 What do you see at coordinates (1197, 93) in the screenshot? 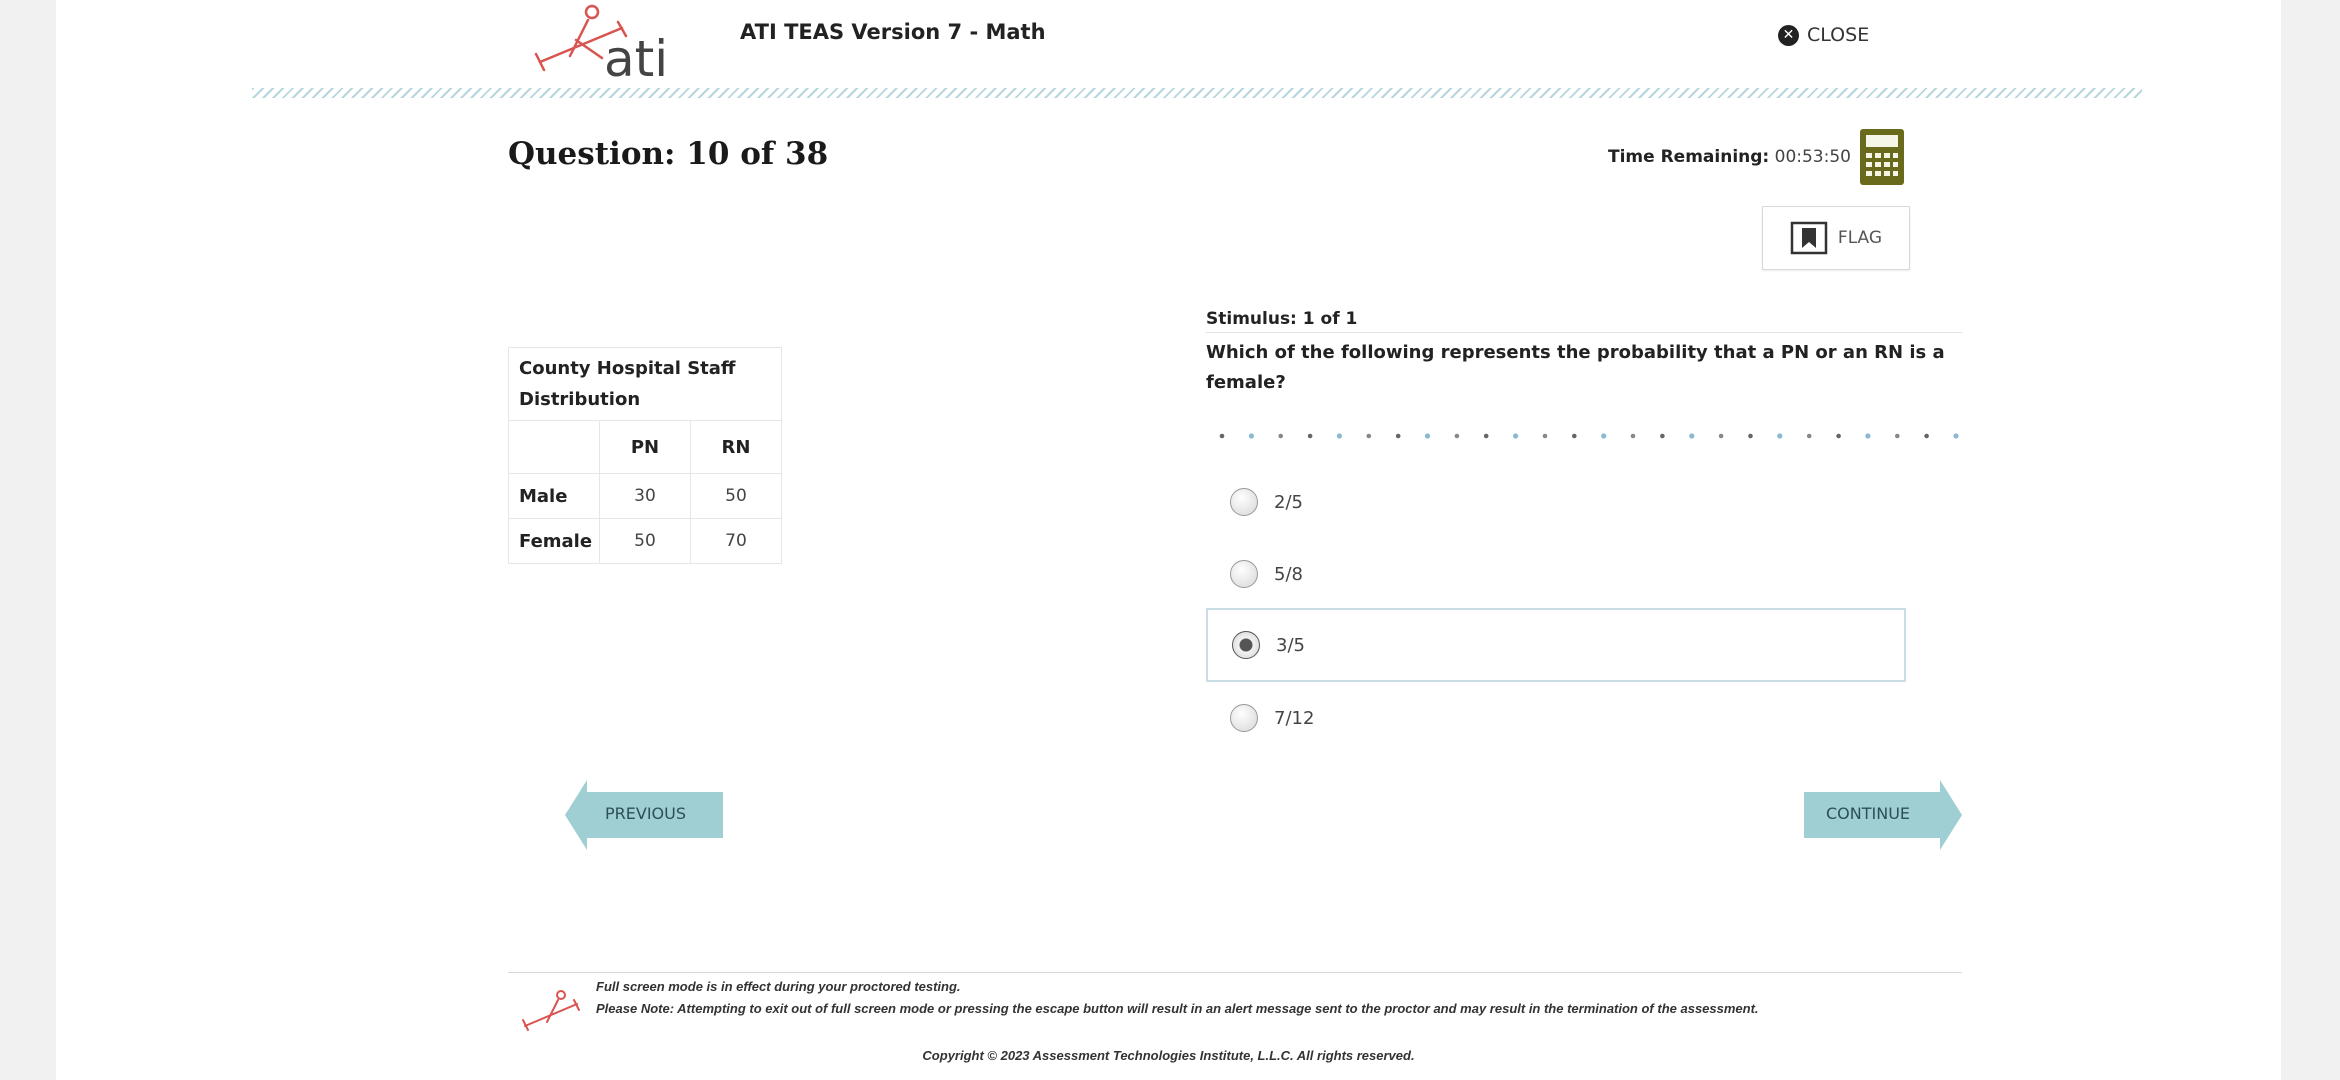
I see `header-divider` at bounding box center [1197, 93].